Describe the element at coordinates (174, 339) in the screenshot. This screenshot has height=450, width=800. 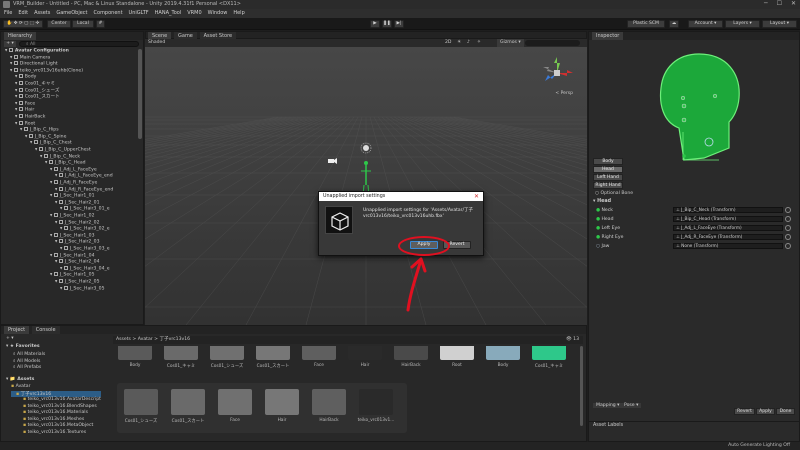
I see `breadcrumb-folder: 丁子vrc13v16` at that location.